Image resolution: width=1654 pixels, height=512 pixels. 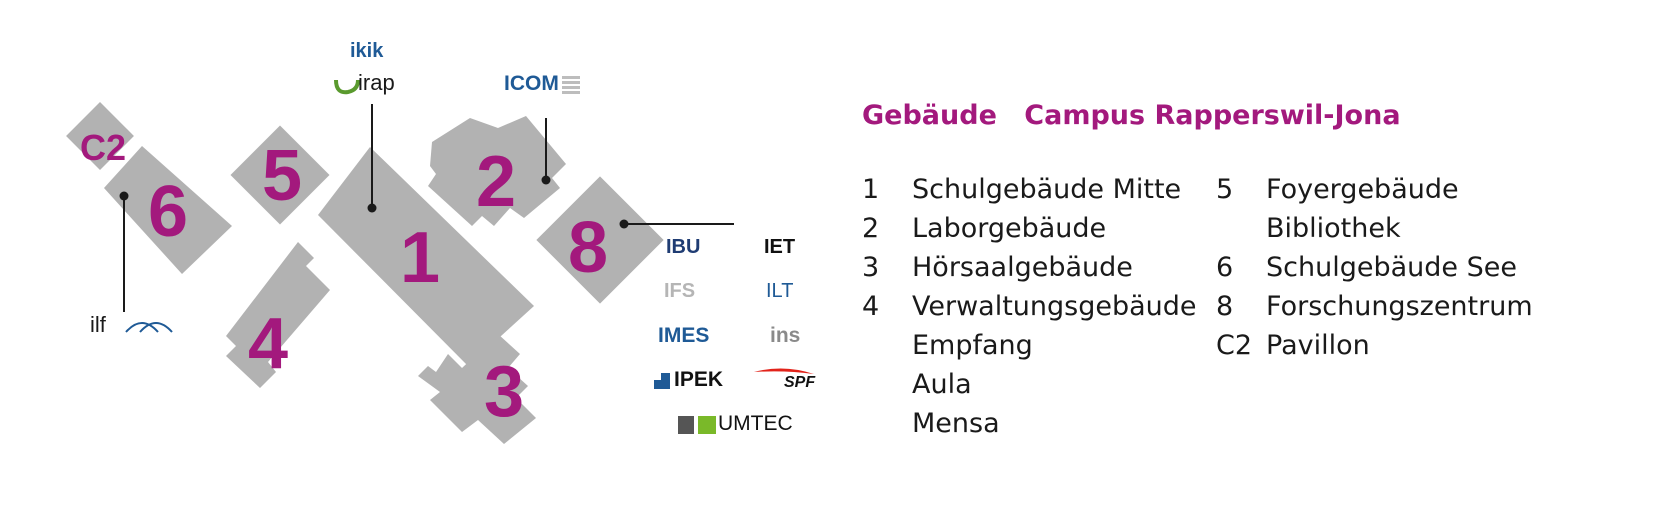 I want to click on legend-row: 2 Laborgebäude, so click(x=1029, y=228).